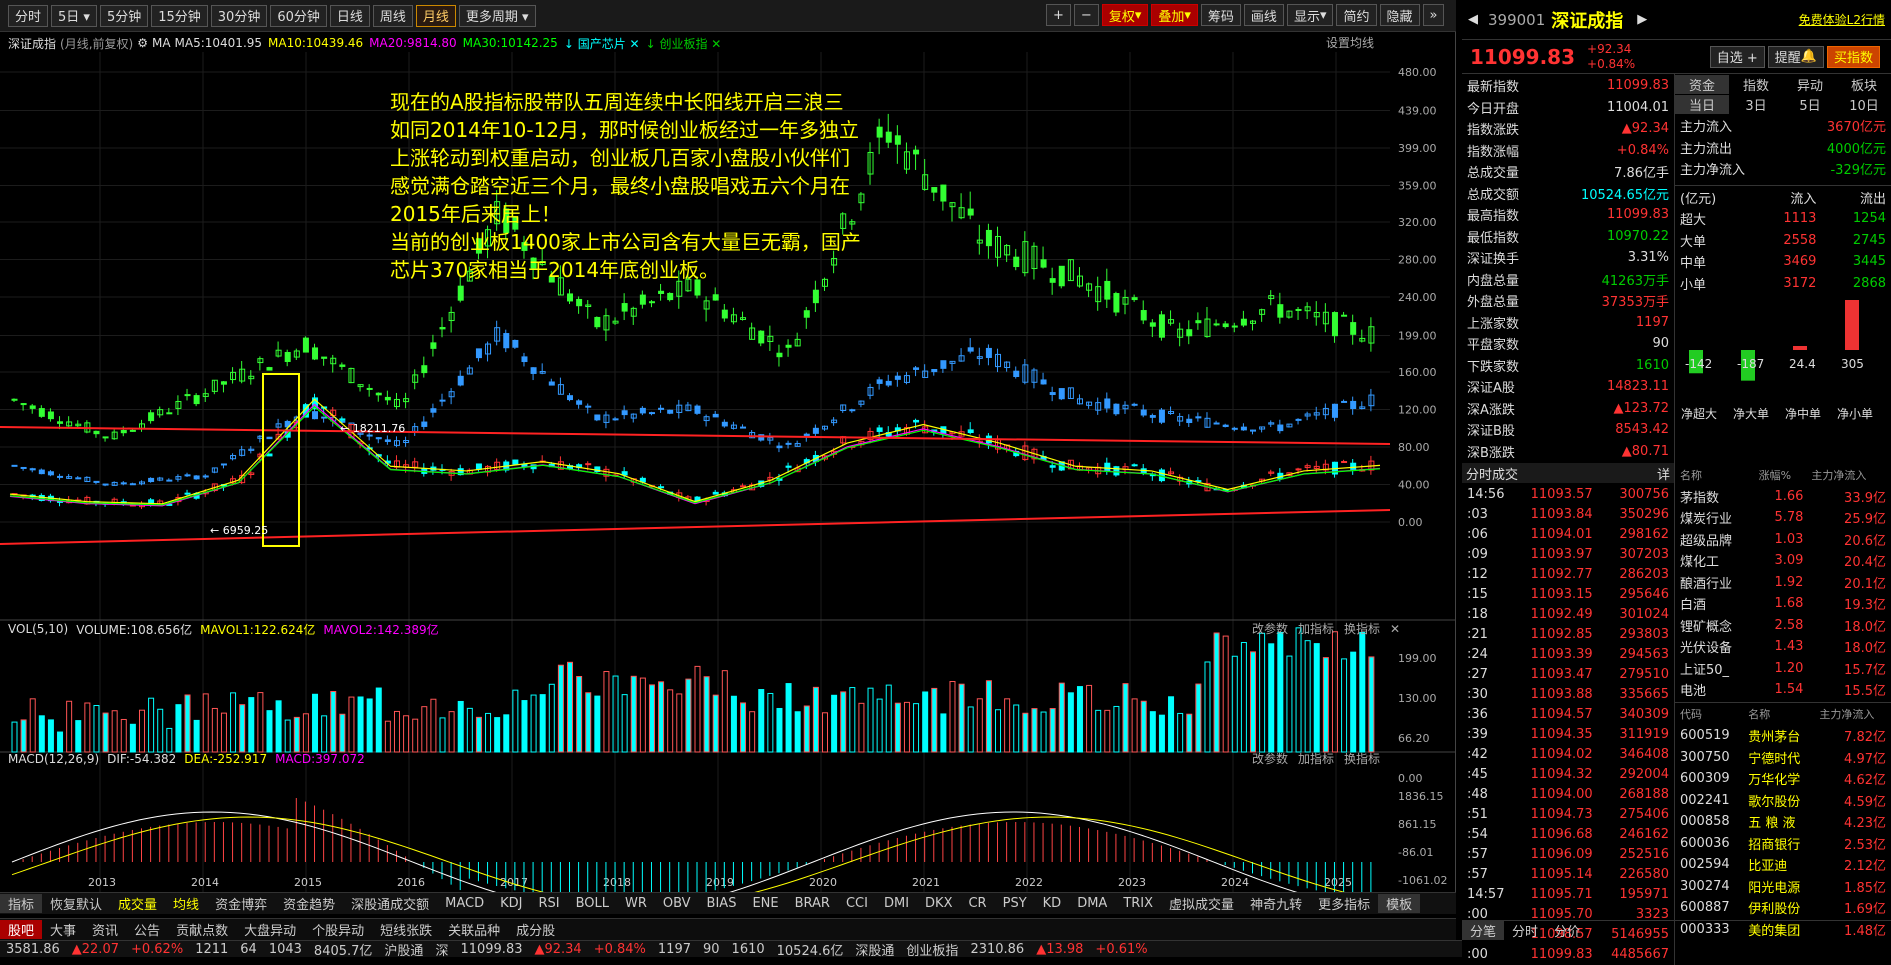 The height and width of the screenshot is (965, 1891). Describe the element at coordinates (1015, 903) in the screenshot. I see `indicator-tab: PSY` at that location.